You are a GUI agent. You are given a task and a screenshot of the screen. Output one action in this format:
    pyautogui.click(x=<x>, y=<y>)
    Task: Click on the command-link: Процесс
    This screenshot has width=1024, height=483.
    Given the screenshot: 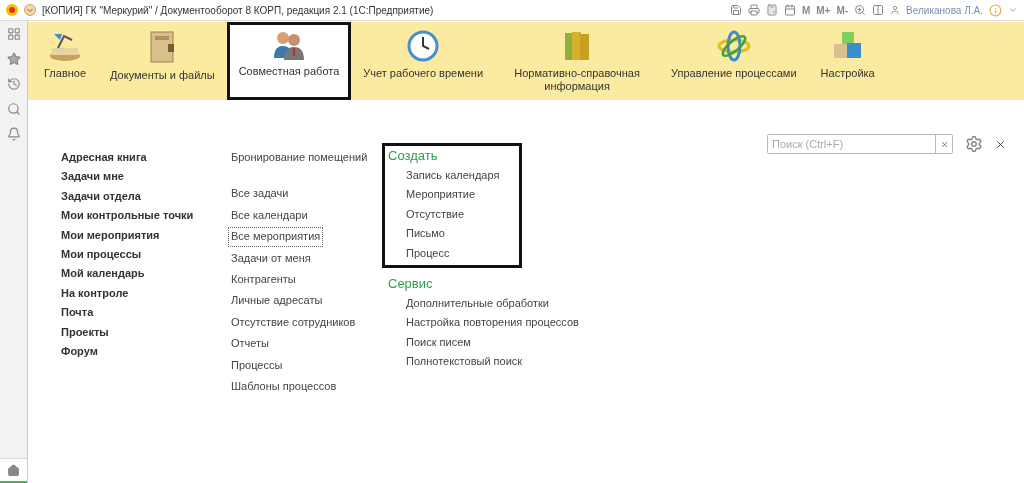 What is the action you would take?
    pyautogui.click(x=453, y=253)
    